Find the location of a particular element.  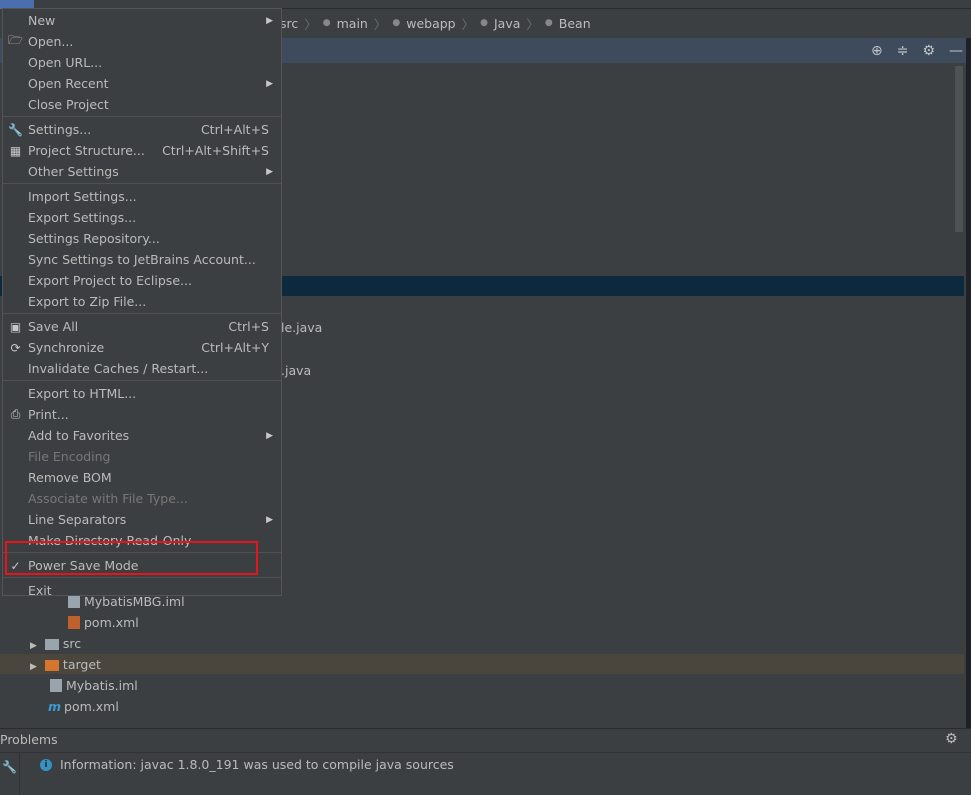

info-icon: i is located at coordinates (46, 764).